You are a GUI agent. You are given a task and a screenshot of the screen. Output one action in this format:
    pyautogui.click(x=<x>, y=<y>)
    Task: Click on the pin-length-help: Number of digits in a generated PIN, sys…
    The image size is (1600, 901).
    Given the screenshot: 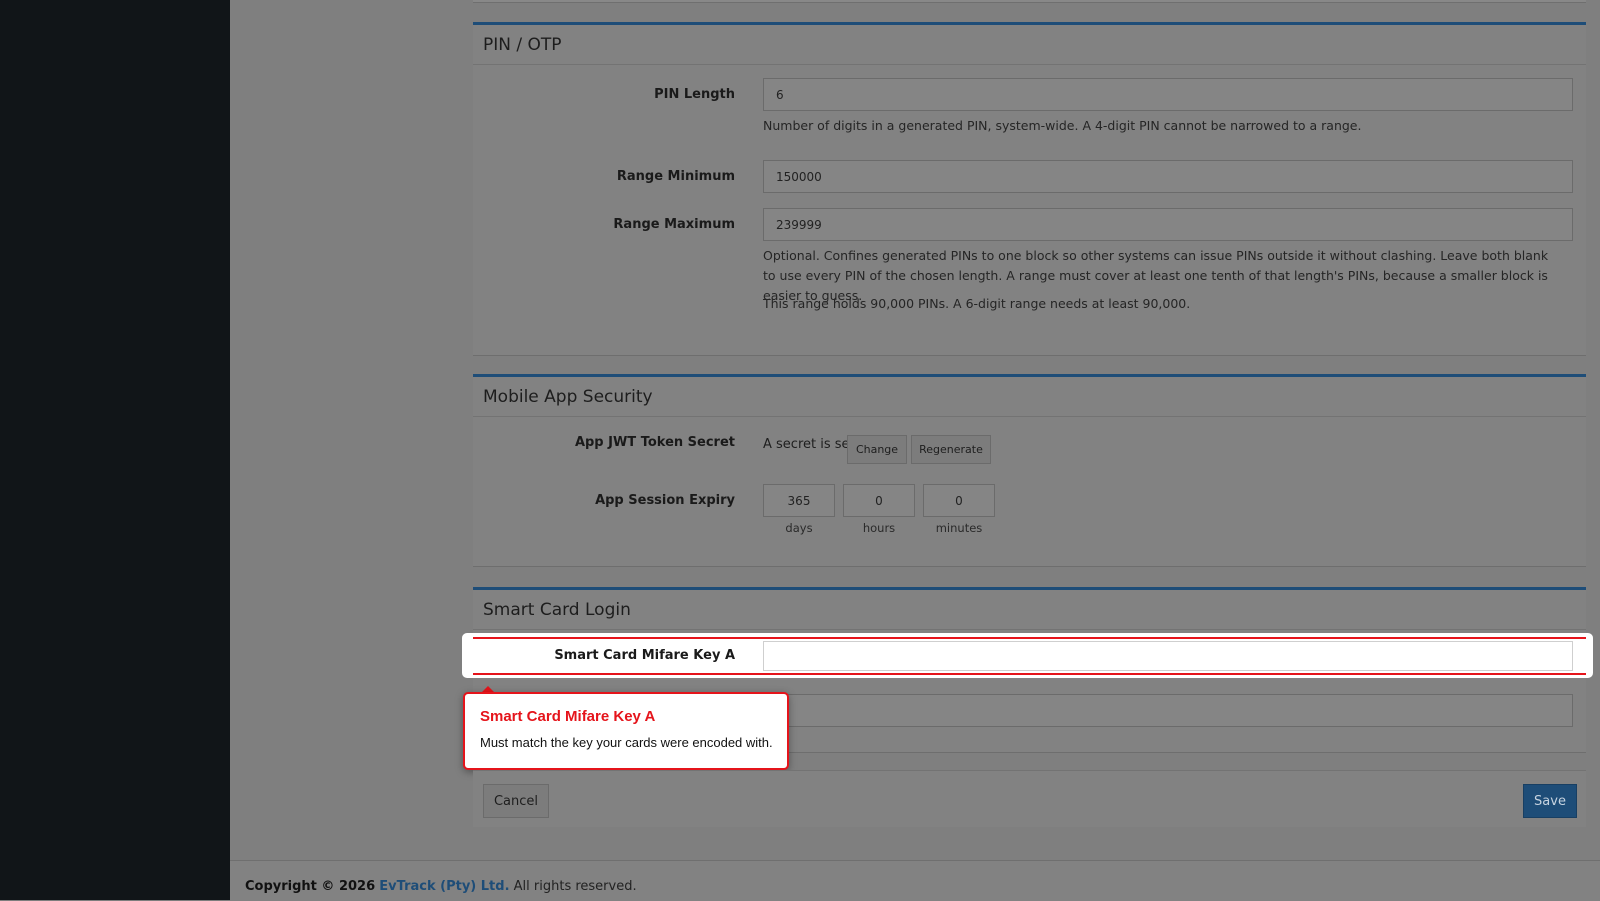 What is the action you would take?
    pyautogui.click(x=1062, y=125)
    